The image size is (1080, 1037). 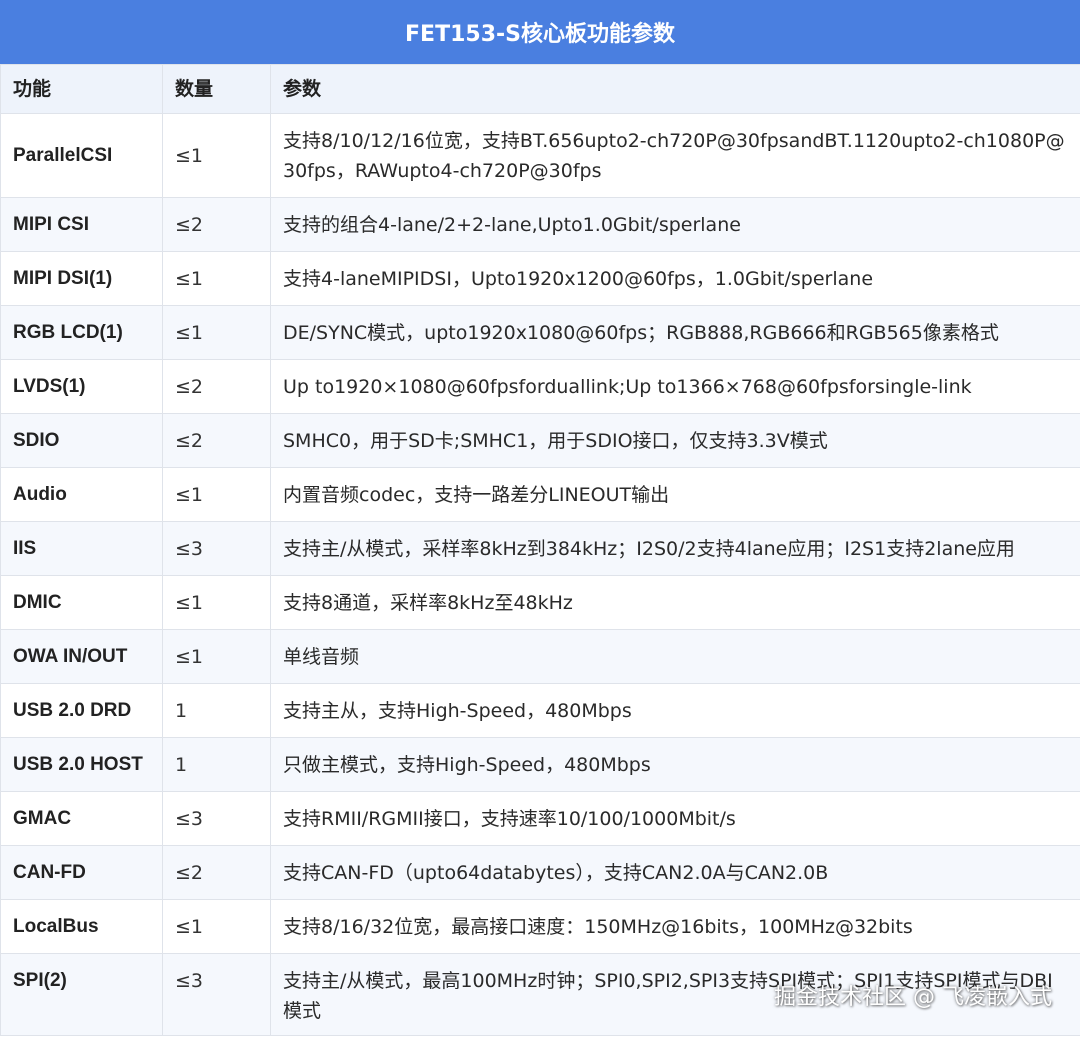 I want to click on header-row: 功能 数量 参数, so click(x=540, y=89).